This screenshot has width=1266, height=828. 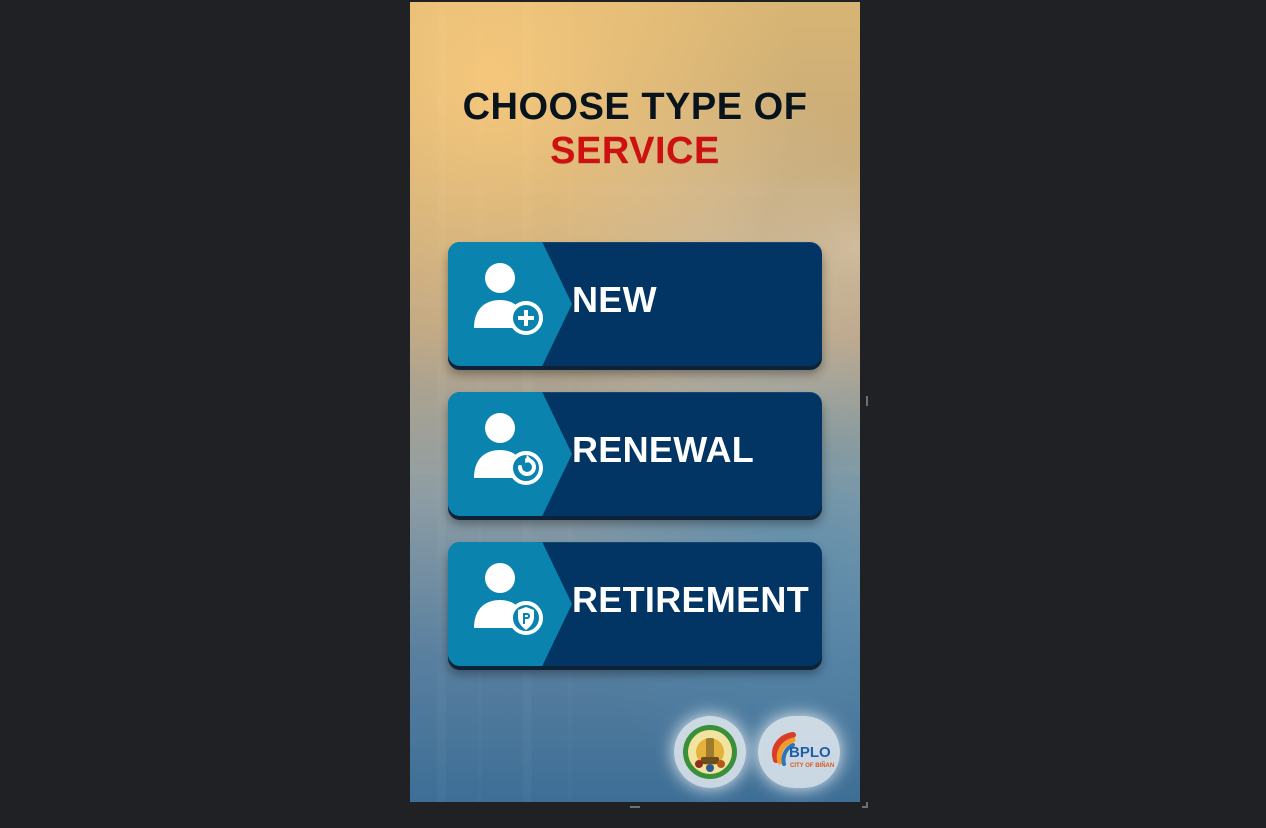 What do you see at coordinates (865, 805) in the screenshot?
I see `window-resize-handle-corner` at bounding box center [865, 805].